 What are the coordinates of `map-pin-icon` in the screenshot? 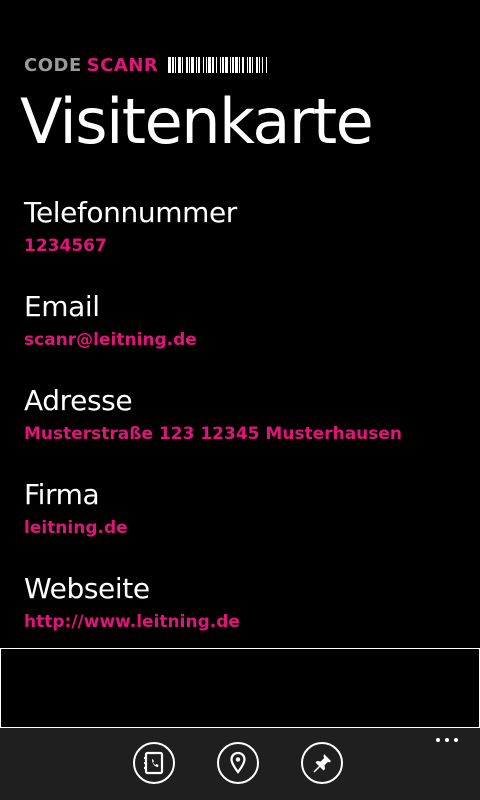 It's located at (238, 762).